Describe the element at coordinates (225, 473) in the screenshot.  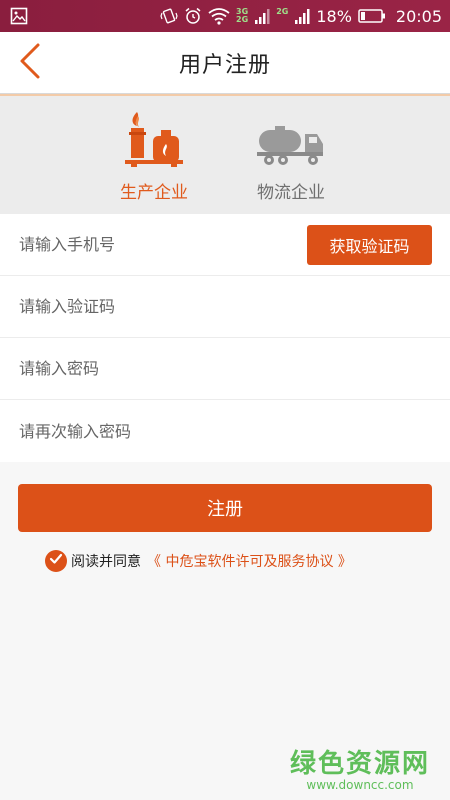
I see `form-spacer` at that location.